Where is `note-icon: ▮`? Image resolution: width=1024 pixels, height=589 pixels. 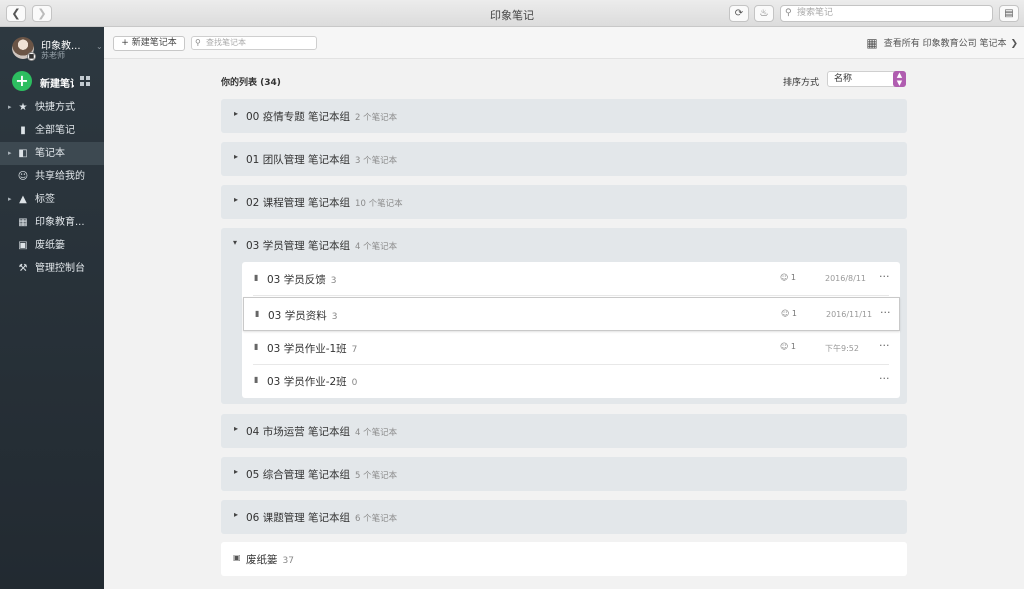 note-icon: ▮ is located at coordinates (23, 130).